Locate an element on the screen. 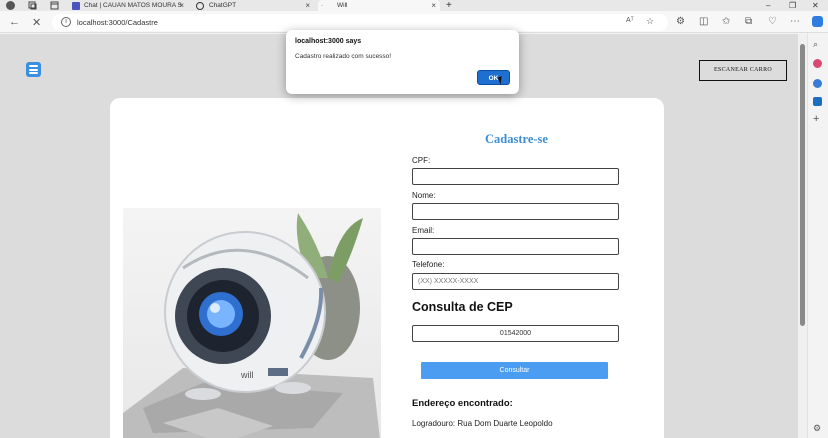 The image size is (828, 438). search-icon: ⌕ is located at coordinates (815, 44).